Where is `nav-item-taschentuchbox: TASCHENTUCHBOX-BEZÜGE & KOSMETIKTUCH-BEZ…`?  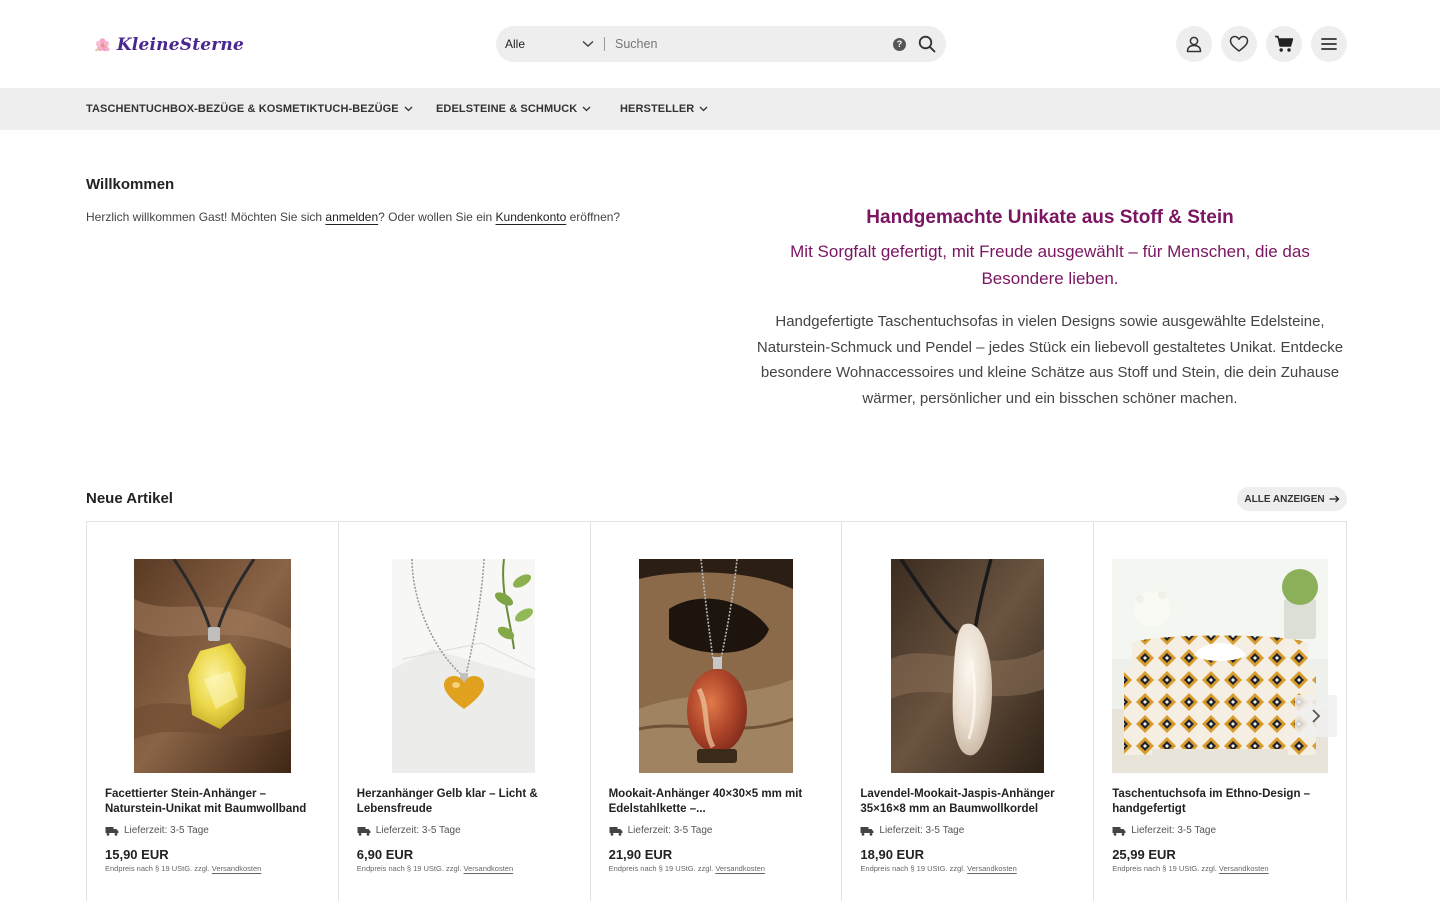
nav-item-taschentuchbox: TASCHENTUCHBOX-BEZÜGE & KOSMETIKTUCH-BEZ… is located at coordinates (249, 109).